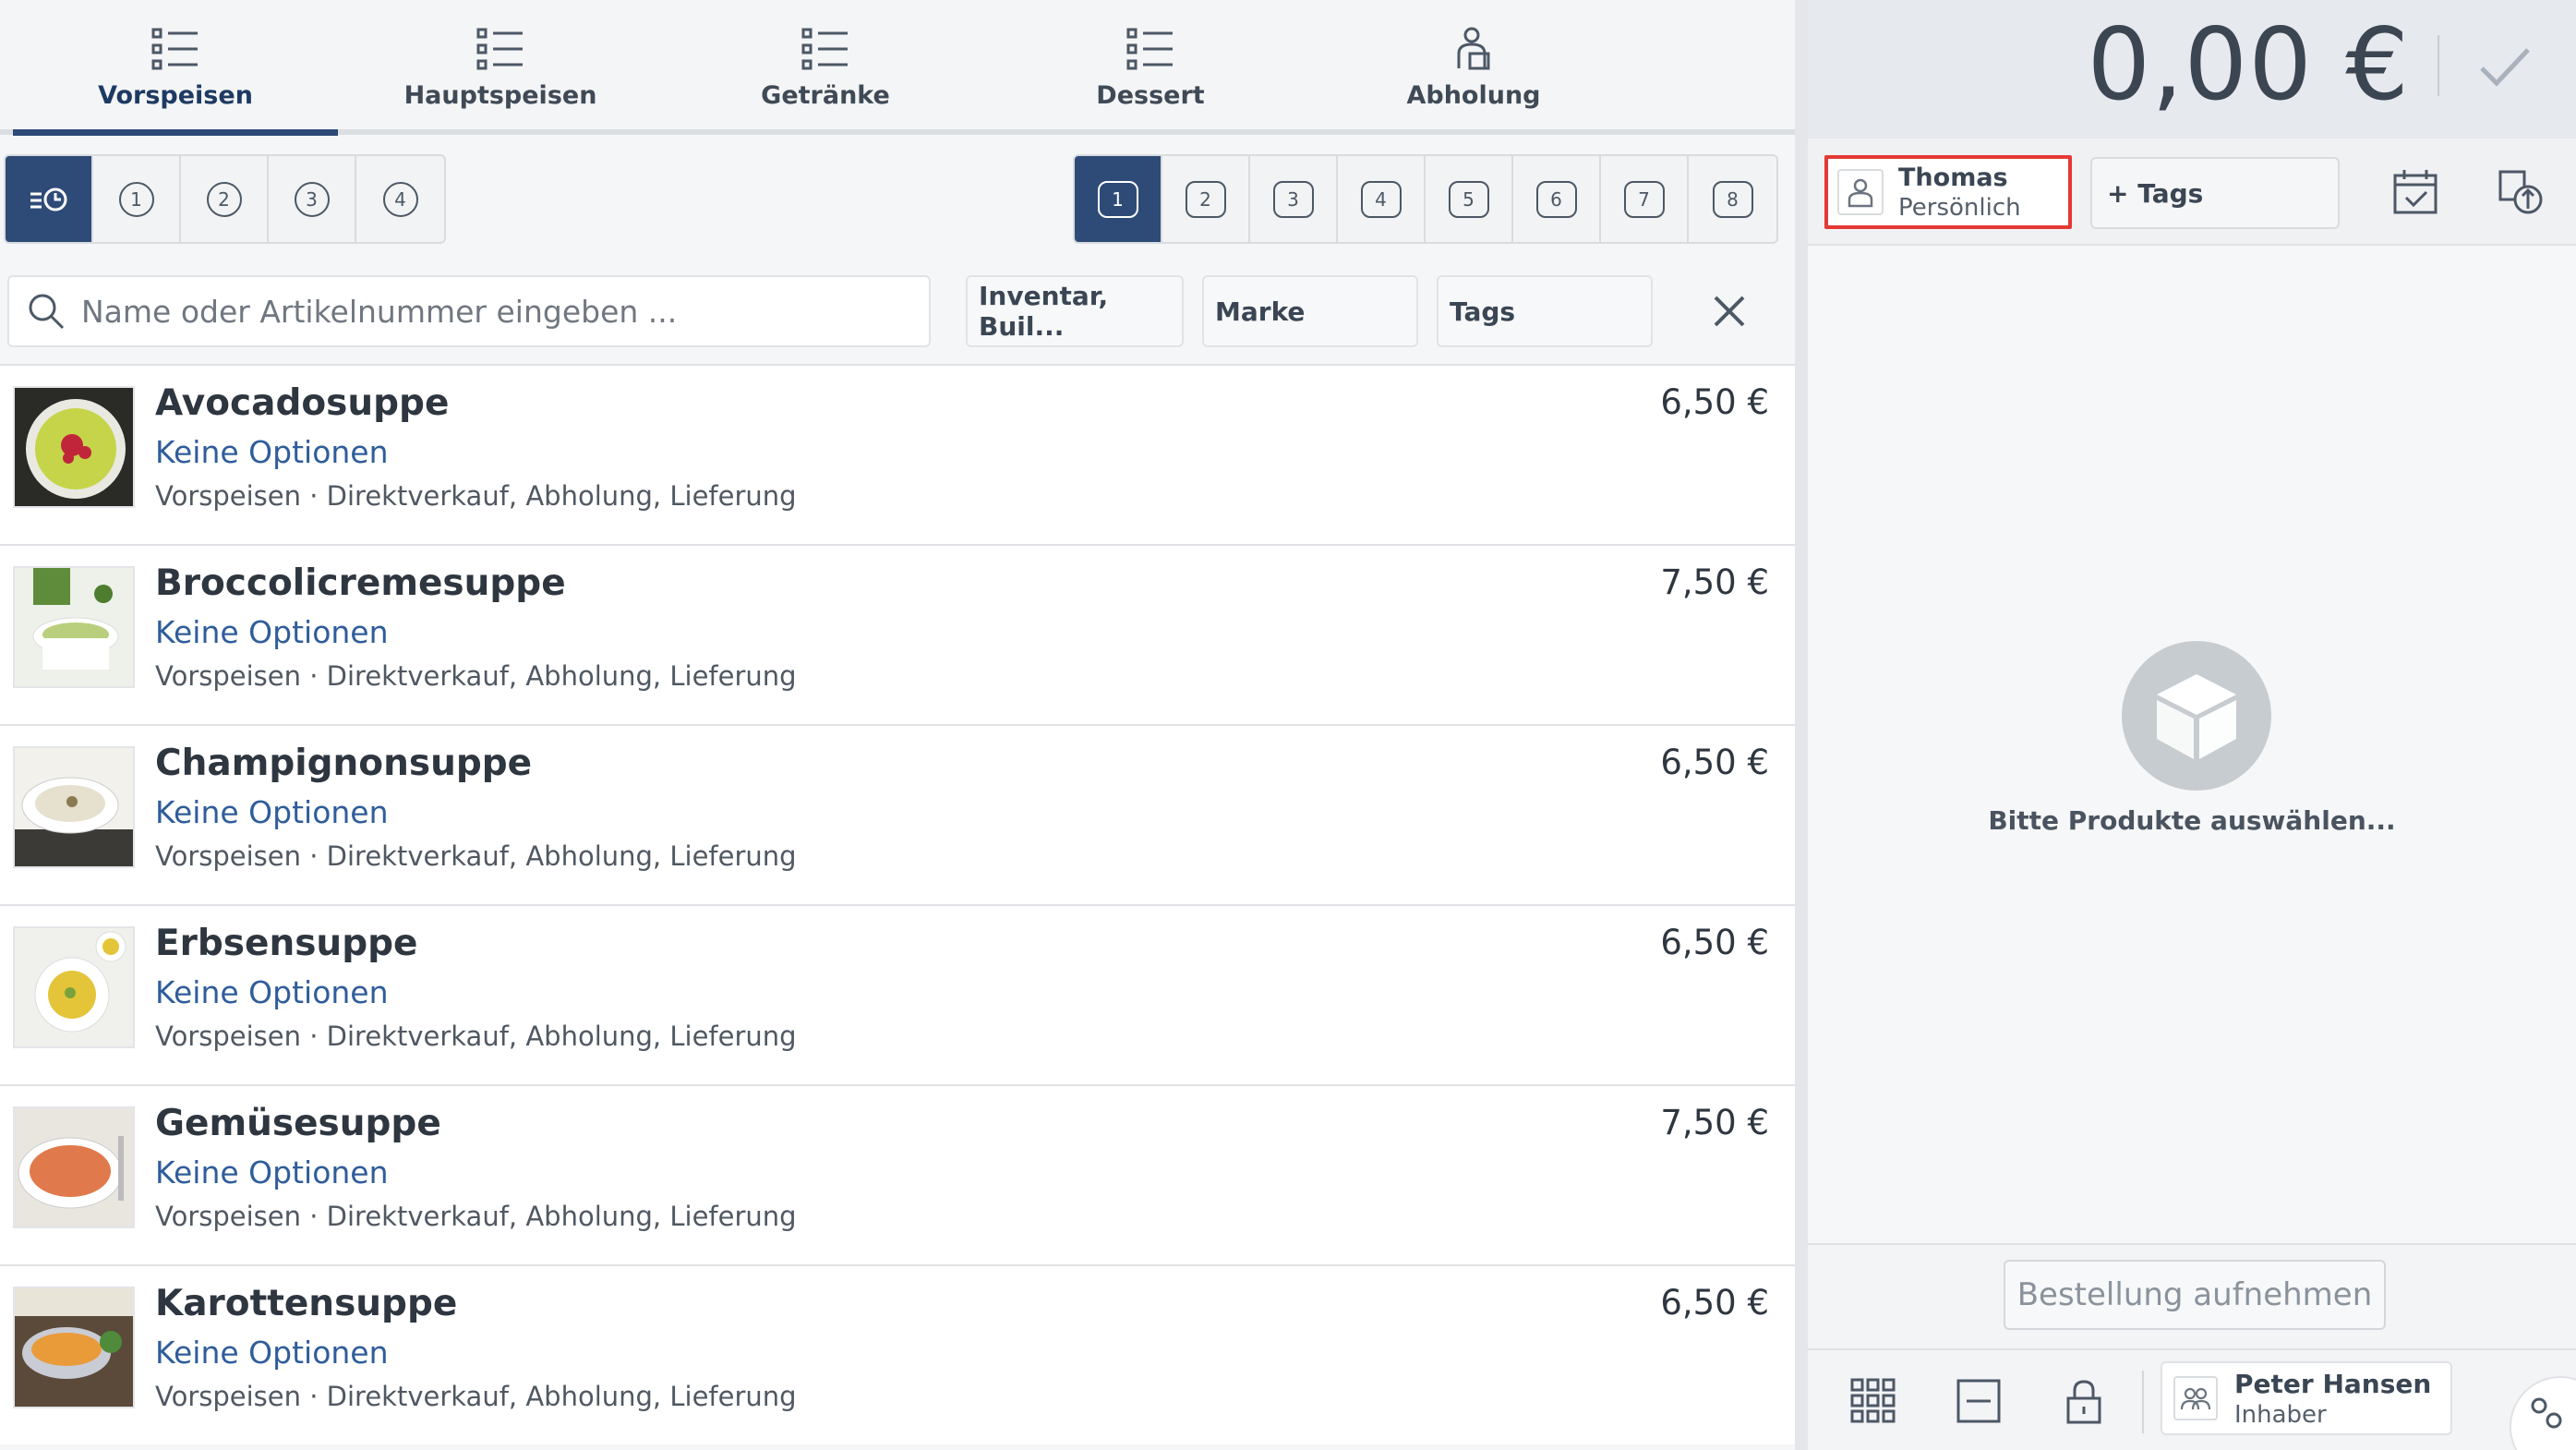 The image size is (2576, 1450). Describe the element at coordinates (286, 943) in the screenshot. I see `product-name: Erbsensuppe` at that location.